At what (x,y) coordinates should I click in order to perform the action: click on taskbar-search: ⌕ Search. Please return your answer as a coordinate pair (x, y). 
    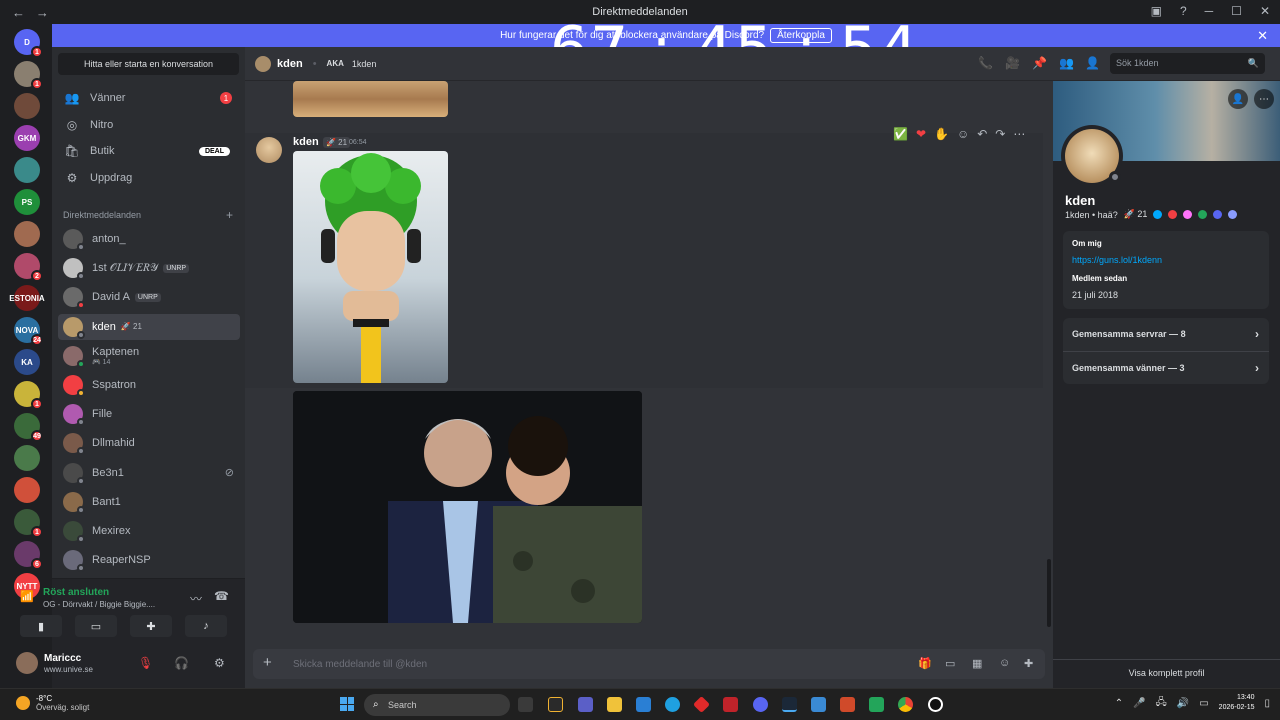
    Looking at the image, I should click on (437, 705).